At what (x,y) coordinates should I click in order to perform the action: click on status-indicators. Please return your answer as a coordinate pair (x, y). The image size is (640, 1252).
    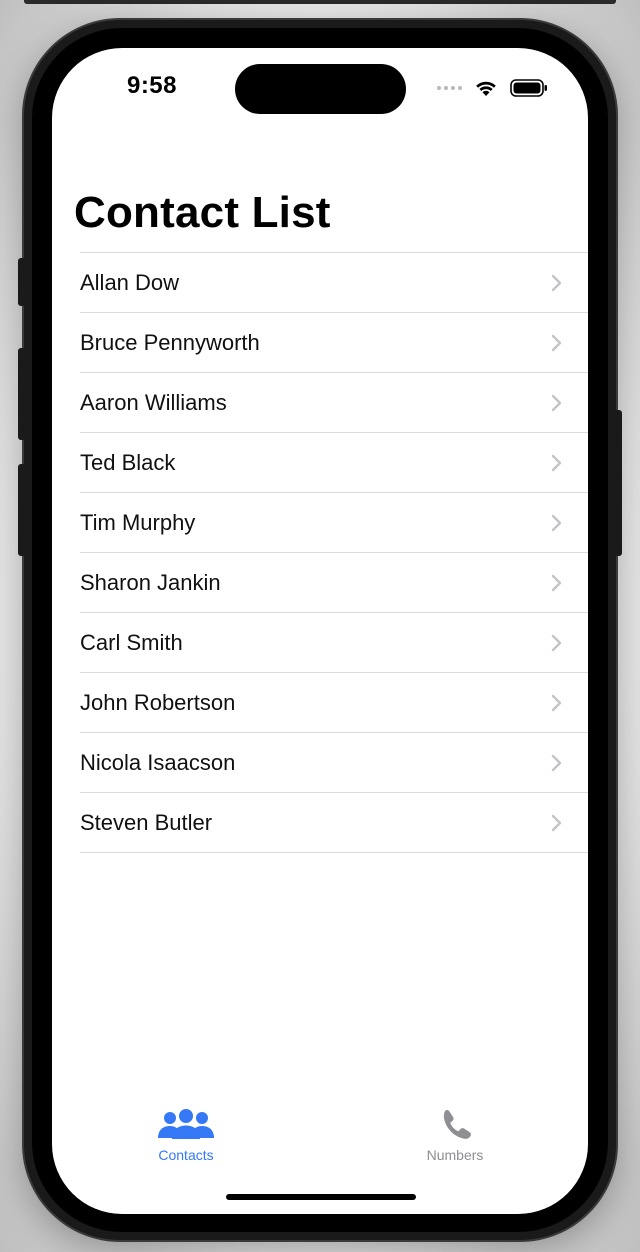
    Looking at the image, I should click on (492, 88).